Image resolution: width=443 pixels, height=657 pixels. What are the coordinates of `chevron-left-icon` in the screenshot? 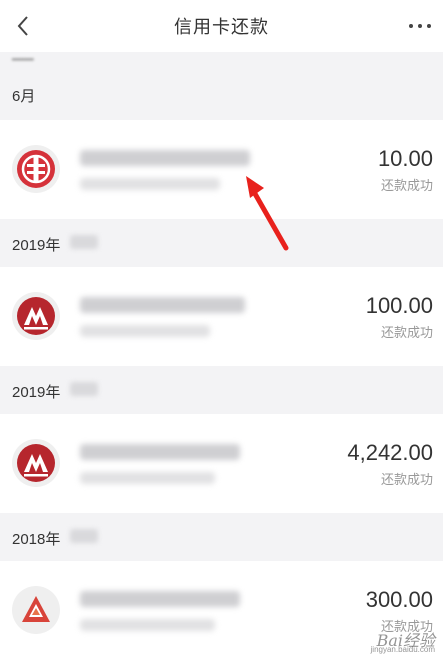 It's located at (22, 26).